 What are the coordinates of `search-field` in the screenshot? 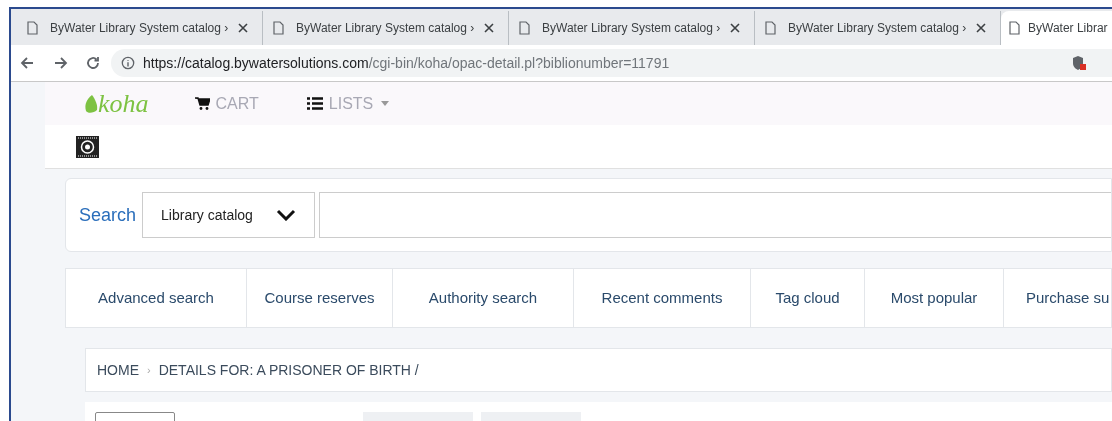 It's located at (715, 215).